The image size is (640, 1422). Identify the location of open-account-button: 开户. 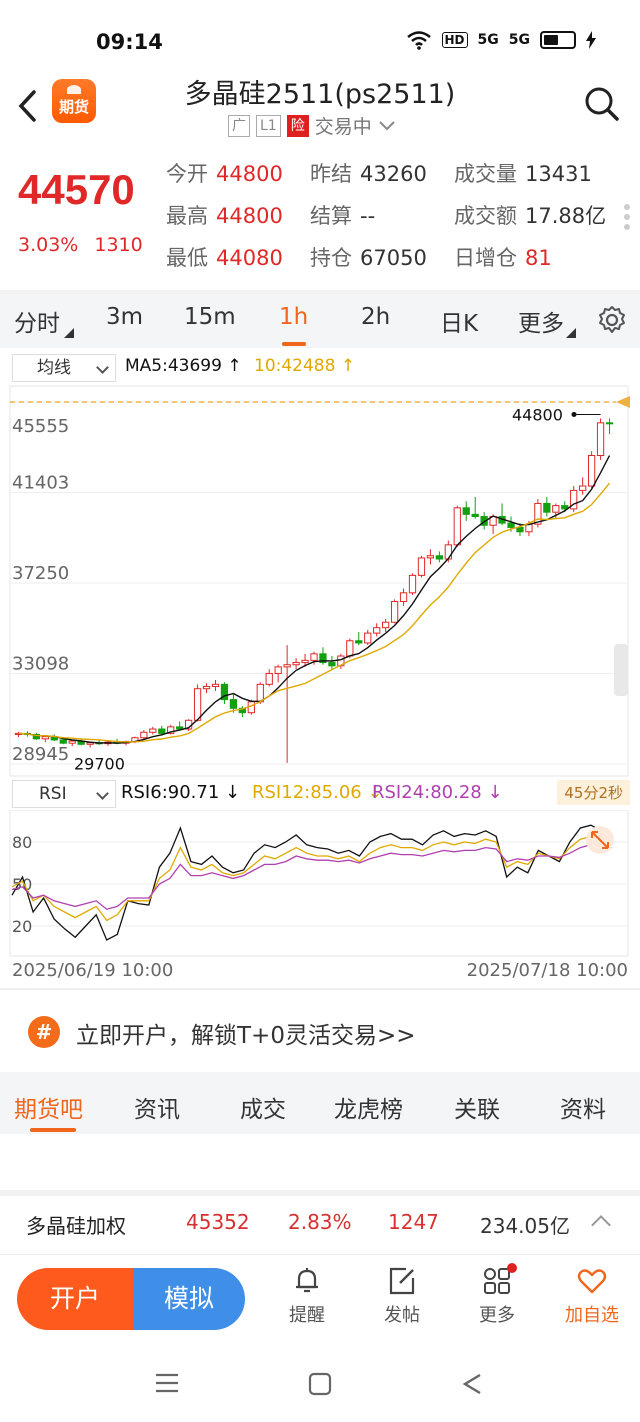
(75, 1299).